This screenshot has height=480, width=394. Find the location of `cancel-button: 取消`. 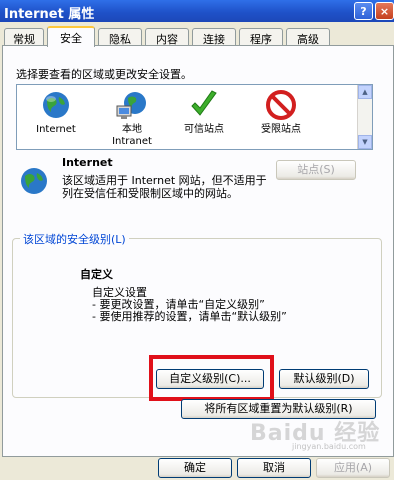

cancel-button: 取消 is located at coordinates (274, 468).